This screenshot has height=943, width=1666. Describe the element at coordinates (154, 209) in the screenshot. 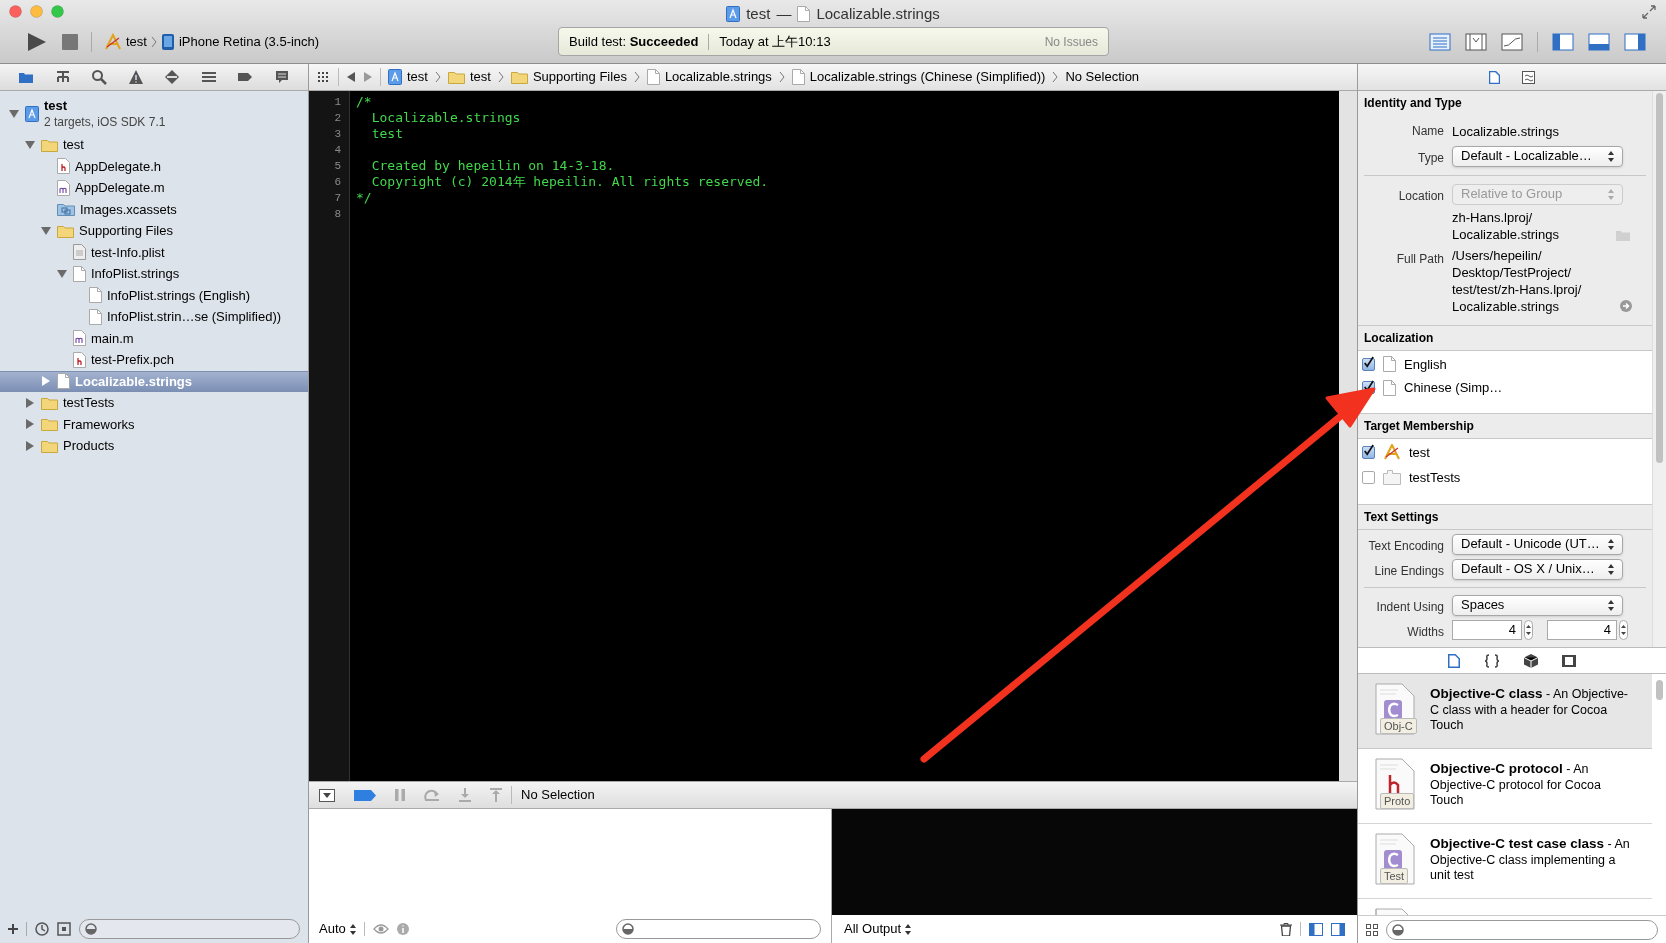

I see `navigator-row: Images.xcassets` at that location.